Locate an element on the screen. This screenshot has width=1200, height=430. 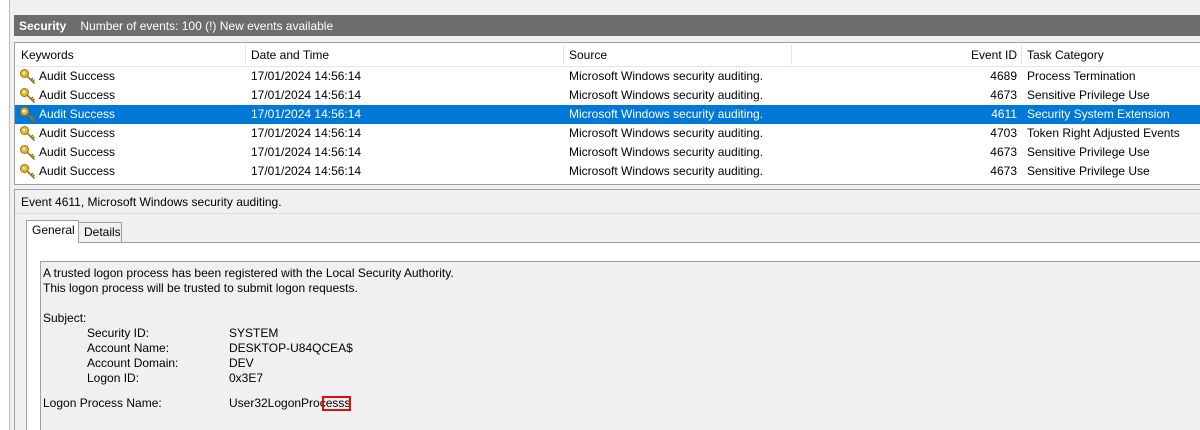
log-name: Security is located at coordinates (43, 25).